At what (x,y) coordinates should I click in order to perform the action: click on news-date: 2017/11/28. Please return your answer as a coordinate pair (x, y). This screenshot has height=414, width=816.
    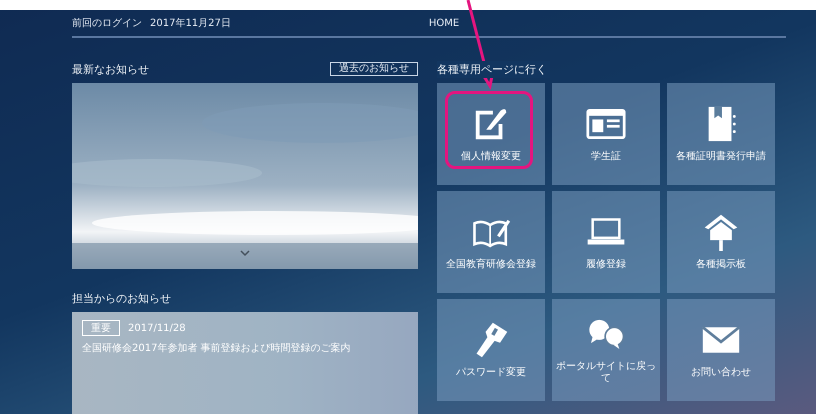
    Looking at the image, I should click on (157, 328).